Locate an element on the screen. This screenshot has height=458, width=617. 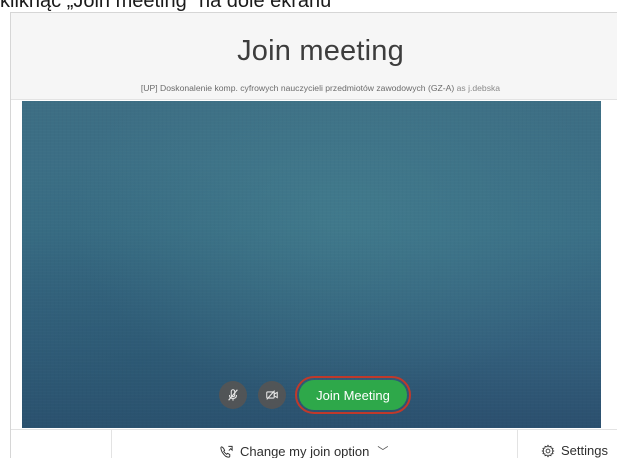
settings-label: Settings is located at coordinates (584, 450).